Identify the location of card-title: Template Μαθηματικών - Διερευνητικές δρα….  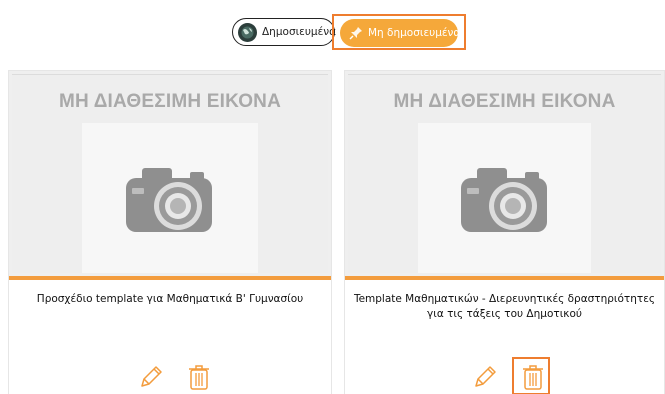
(504, 306).